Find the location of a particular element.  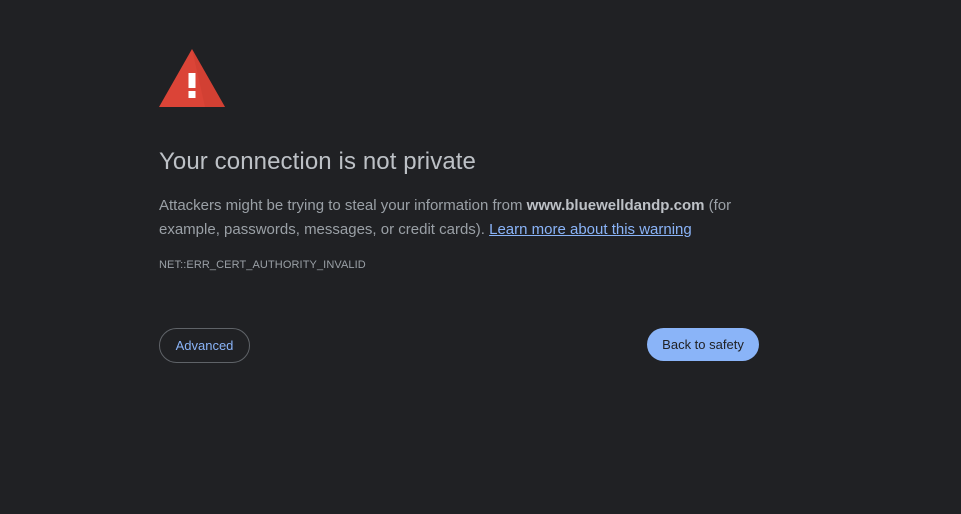

advanced-button: Advanced is located at coordinates (204, 345).